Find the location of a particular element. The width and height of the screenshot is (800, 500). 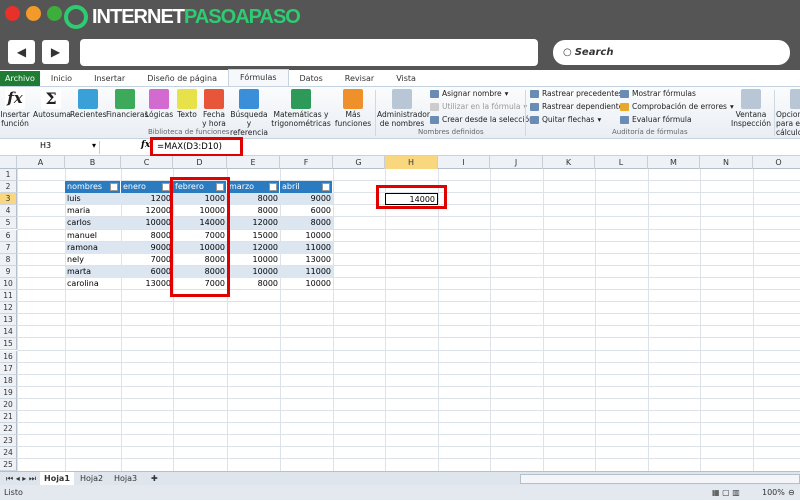

table-cell: ramona is located at coordinates (93, 247).